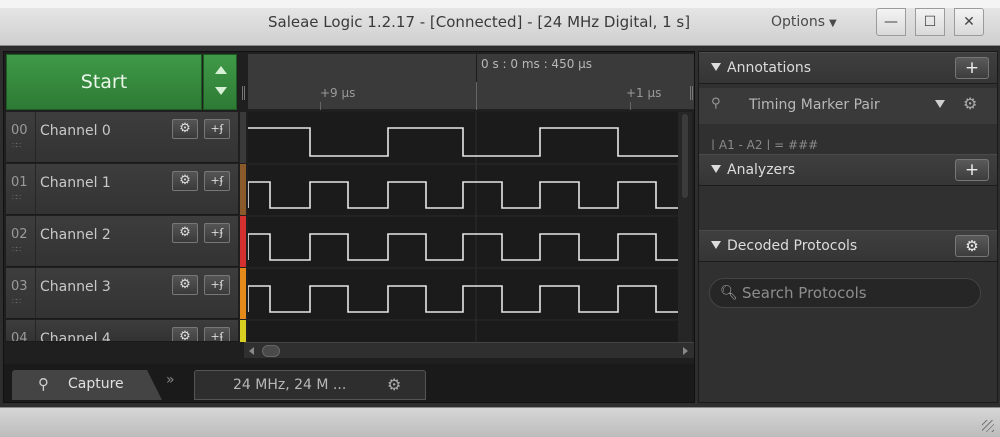 This screenshot has height=437, width=1000. I want to click on channel-row-3: 03 ∷∷ Channel 3 ⚙ +ʄ, so click(122, 293).